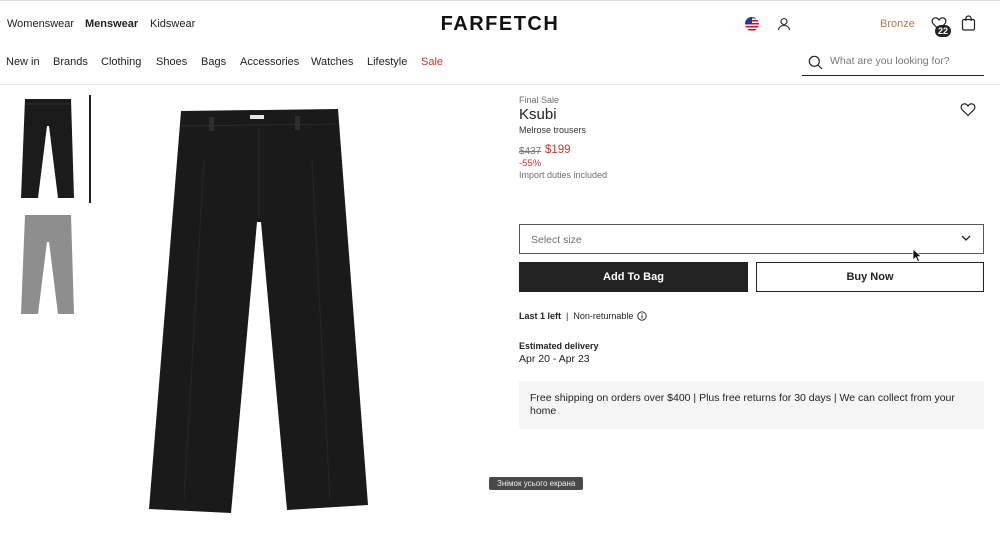  Describe the element at coordinates (540, 316) in the screenshot. I see `stock-count: Last 1 left` at that location.